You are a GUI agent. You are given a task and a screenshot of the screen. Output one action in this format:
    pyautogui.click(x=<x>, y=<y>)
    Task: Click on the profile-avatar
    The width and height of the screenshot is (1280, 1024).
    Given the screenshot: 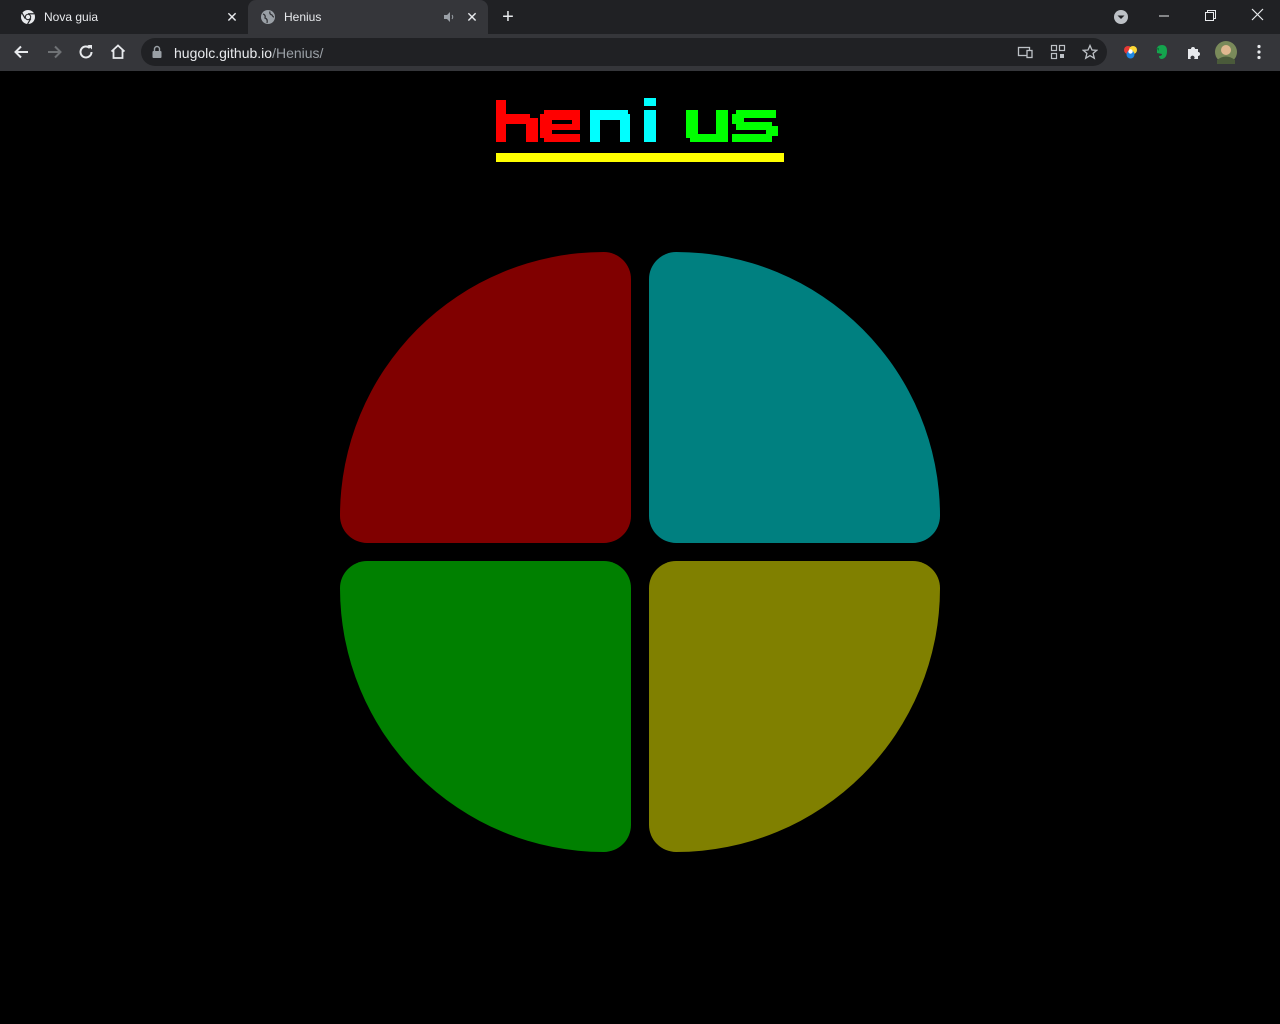 What is the action you would take?
    pyautogui.click(x=1226, y=52)
    